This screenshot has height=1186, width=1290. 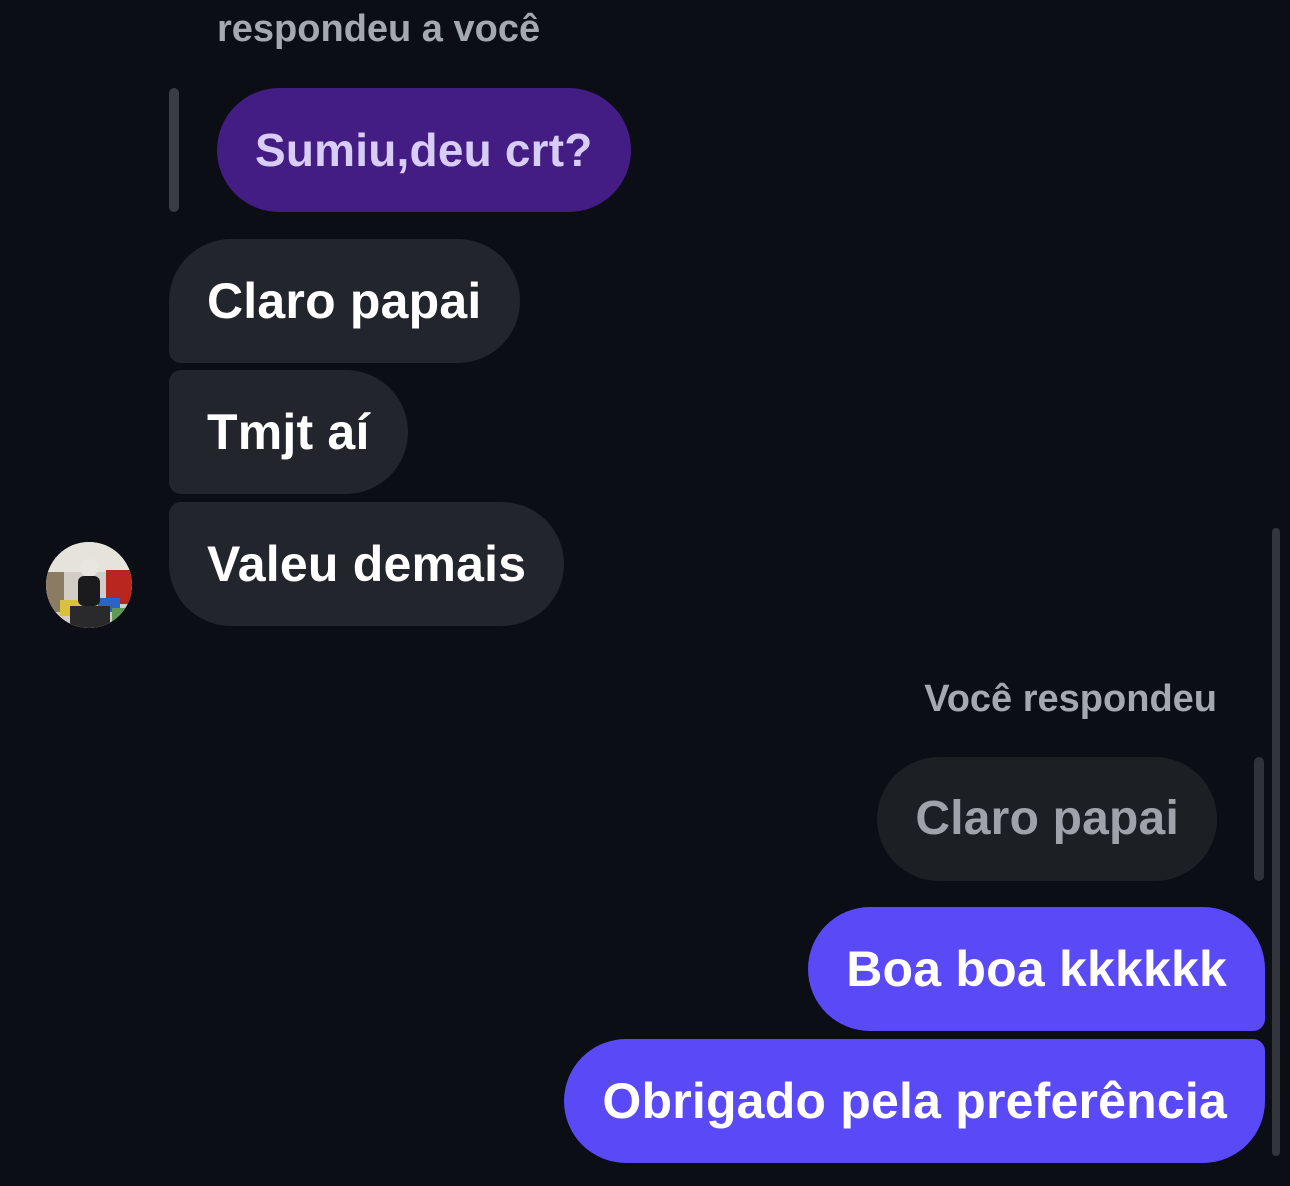 I want to click on message-text: Obrigado pela preferência, so click(x=914, y=1101).